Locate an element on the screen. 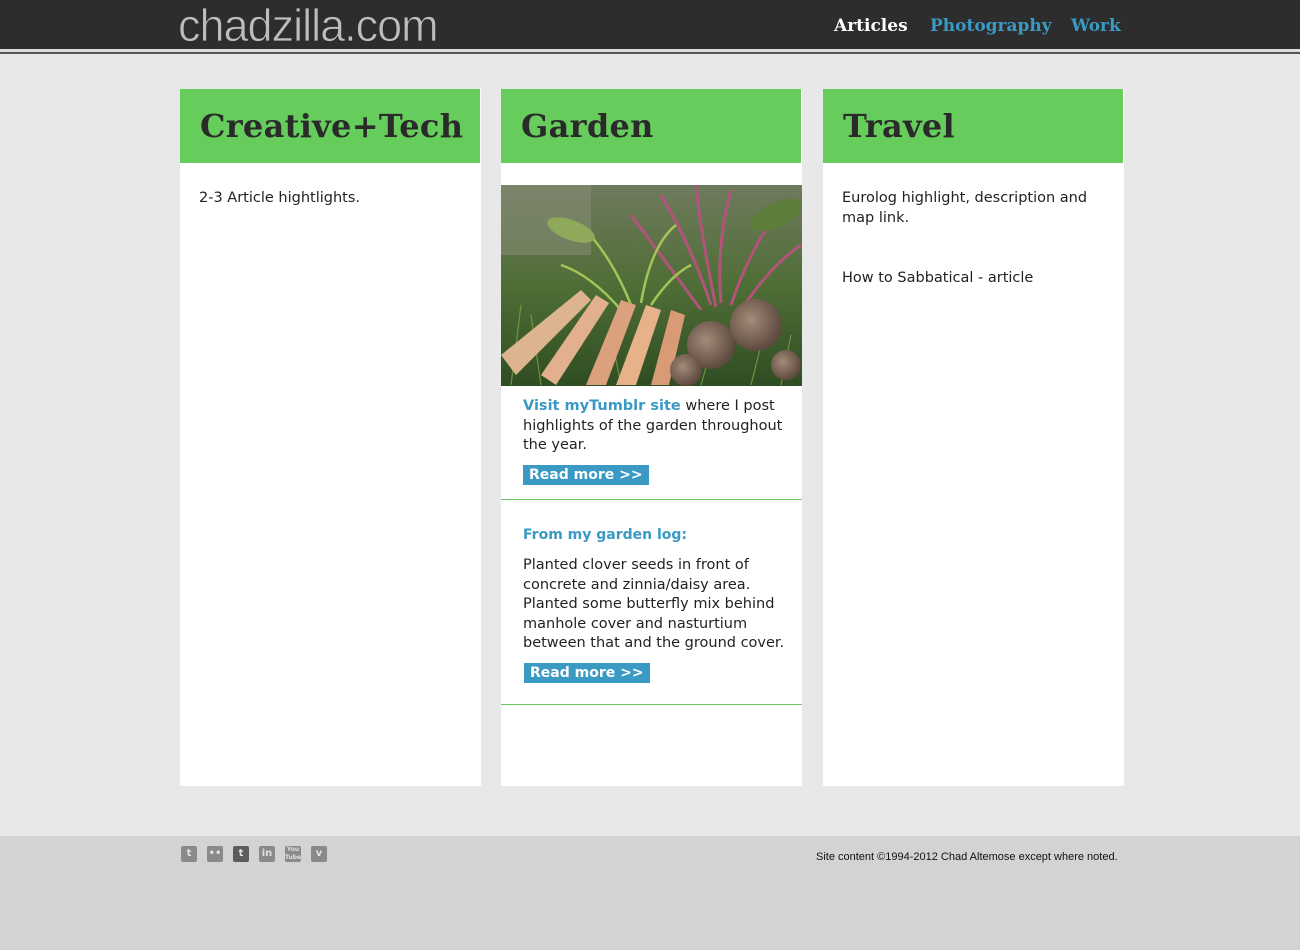 The width and height of the screenshot is (1300, 950). vegetables-image is located at coordinates (651, 285).